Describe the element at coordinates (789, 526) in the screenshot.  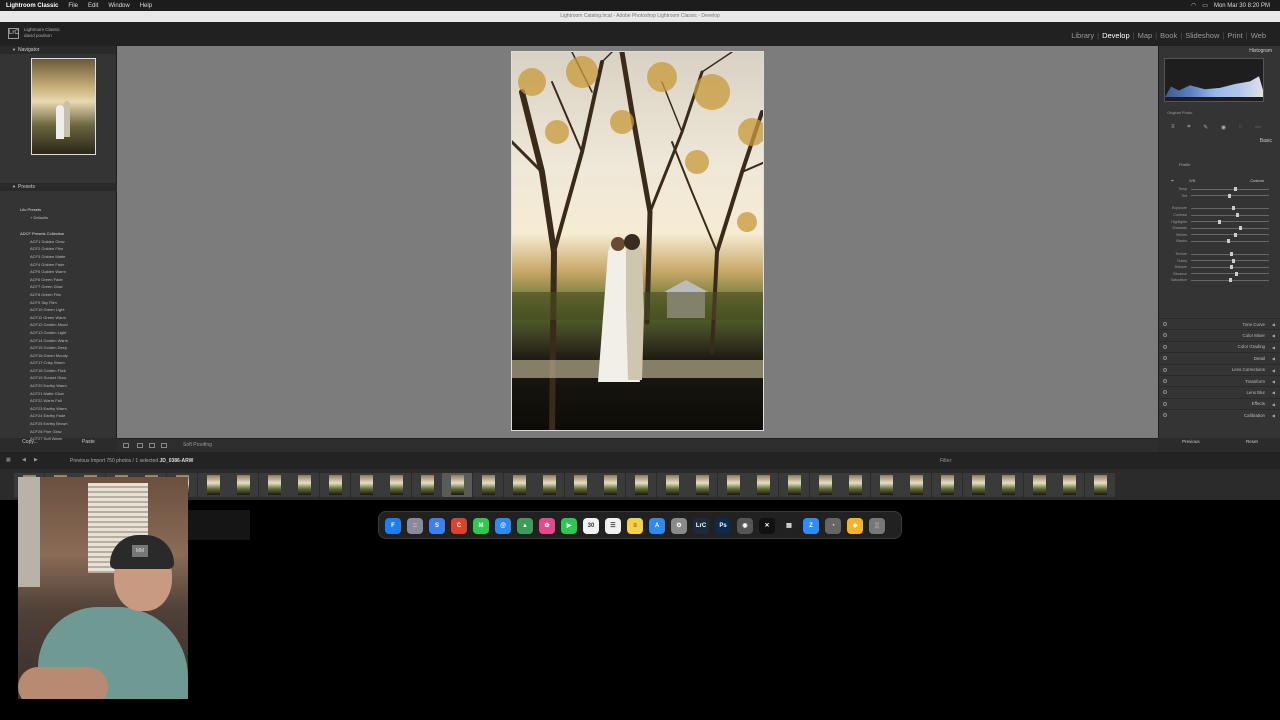
I see `clapper-icon: ▤` at that location.